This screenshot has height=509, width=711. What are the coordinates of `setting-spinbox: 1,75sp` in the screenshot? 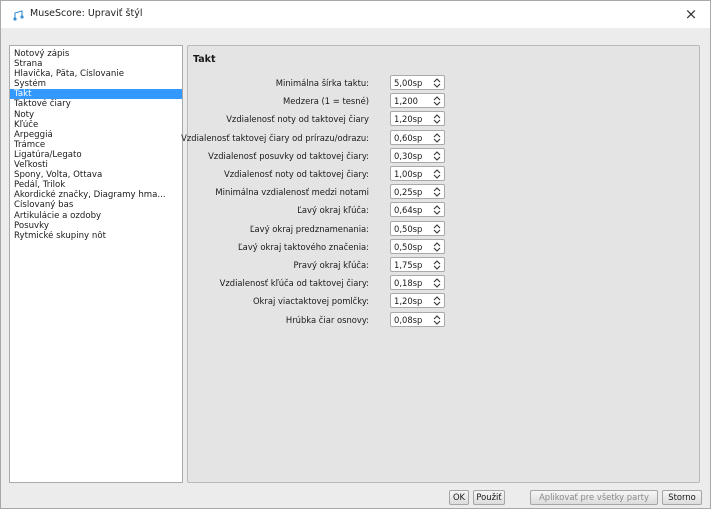 It's located at (417, 264).